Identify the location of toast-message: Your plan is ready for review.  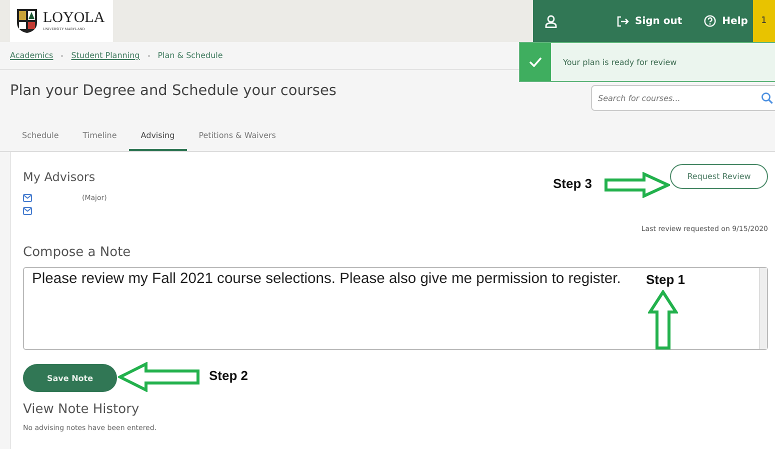
(620, 62).